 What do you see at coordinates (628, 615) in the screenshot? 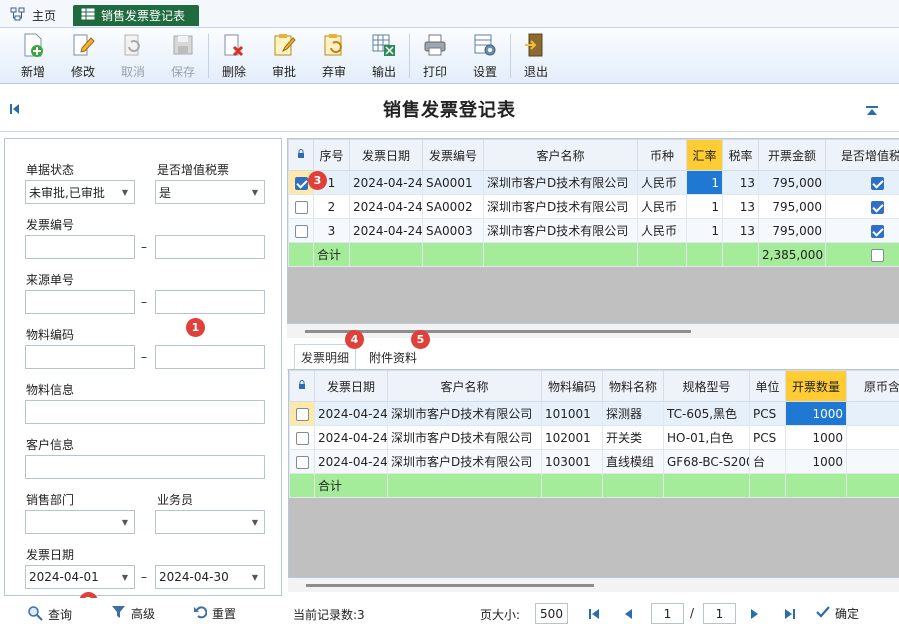
I see `prev-page-icon` at bounding box center [628, 615].